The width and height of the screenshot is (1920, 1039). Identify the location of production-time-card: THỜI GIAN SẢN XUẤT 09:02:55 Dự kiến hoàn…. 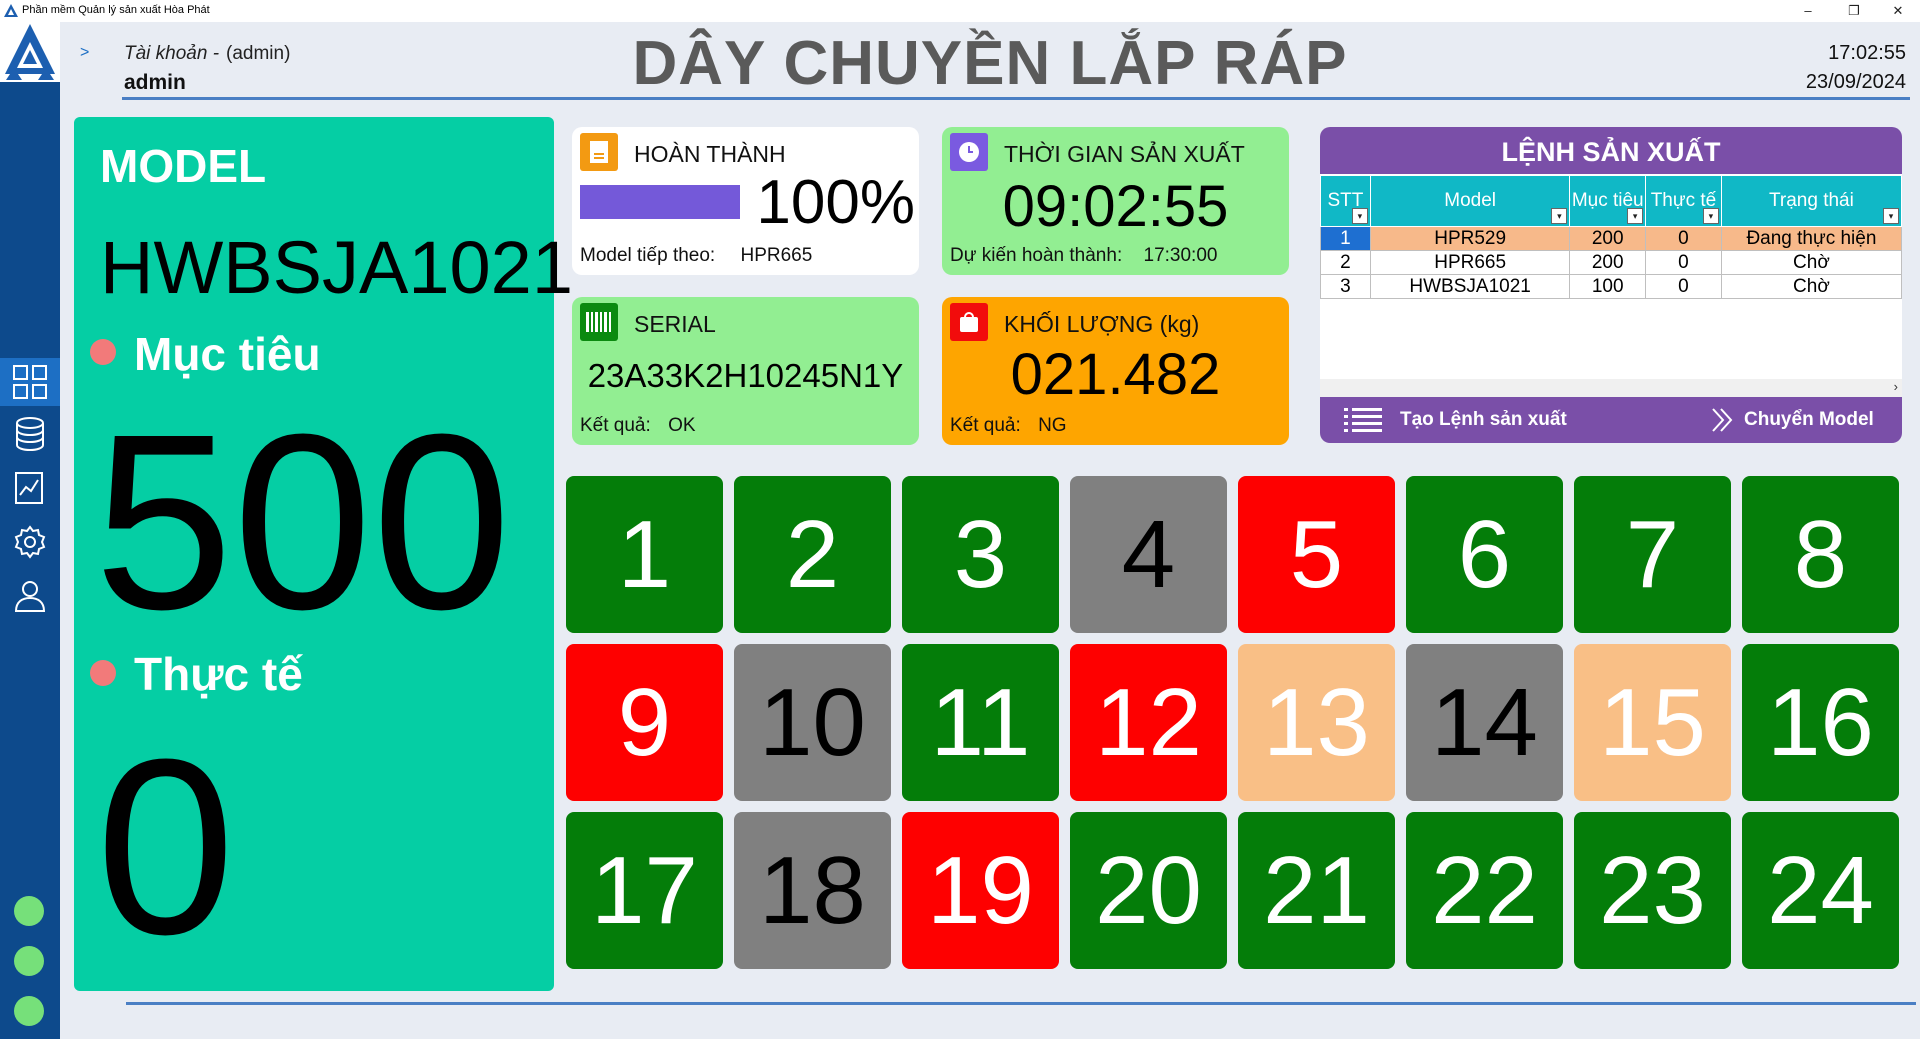
(1115, 201).